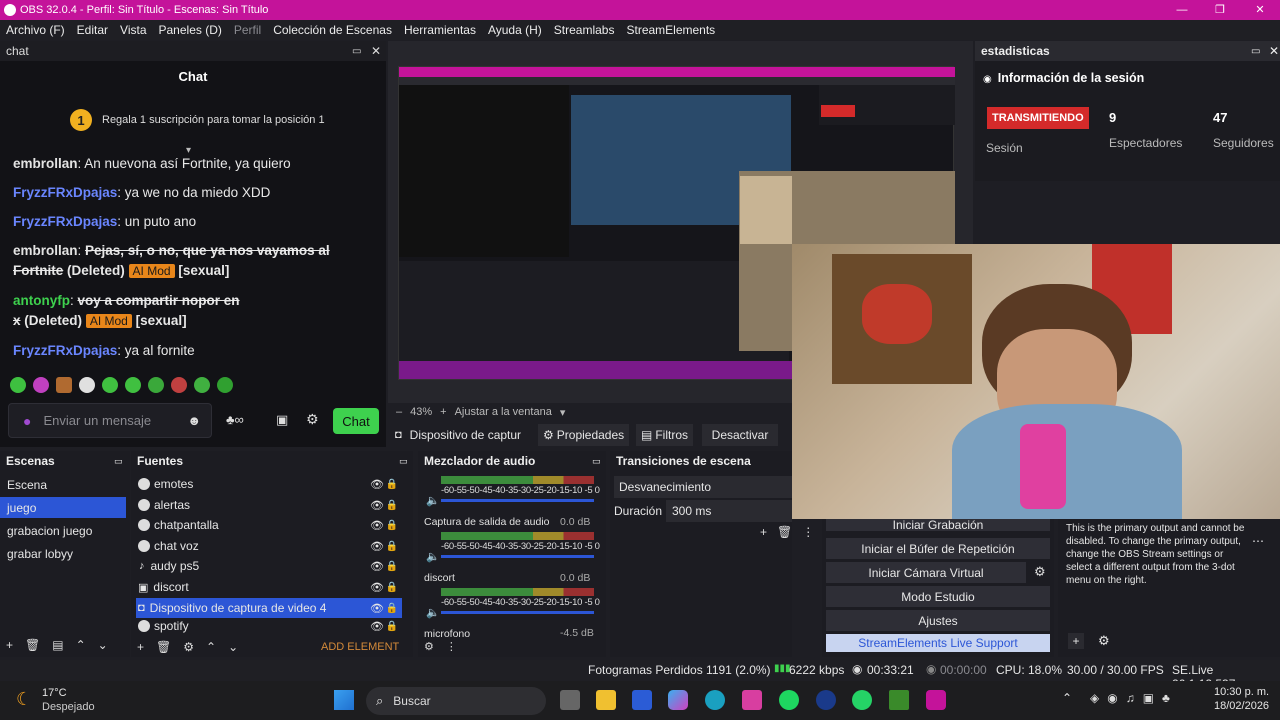  I want to click on close-icon: ✕, so click(1260, 10).